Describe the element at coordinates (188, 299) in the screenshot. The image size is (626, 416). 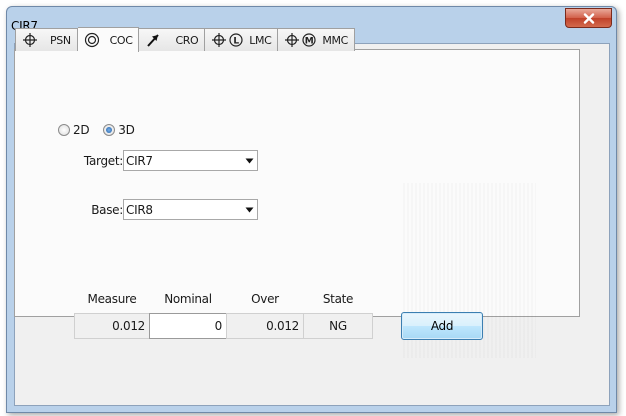
I see `nominal-header: Nominal` at that location.